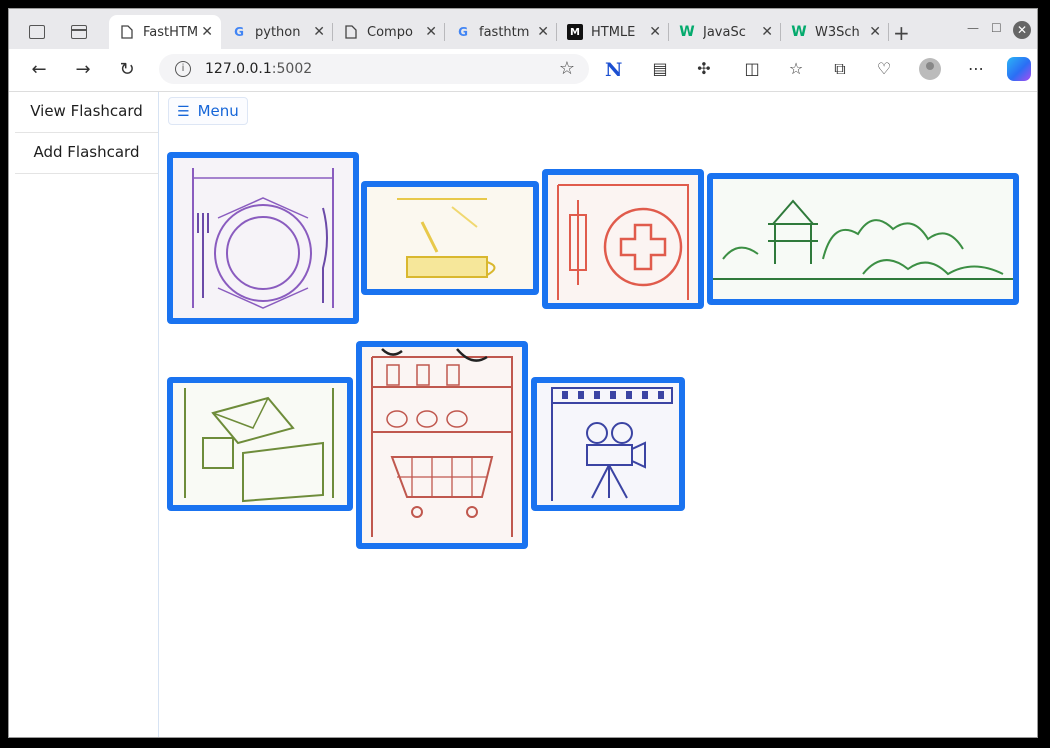 This screenshot has height=748, width=1050. I want to click on favorites-icon: ☆, so click(796, 68).